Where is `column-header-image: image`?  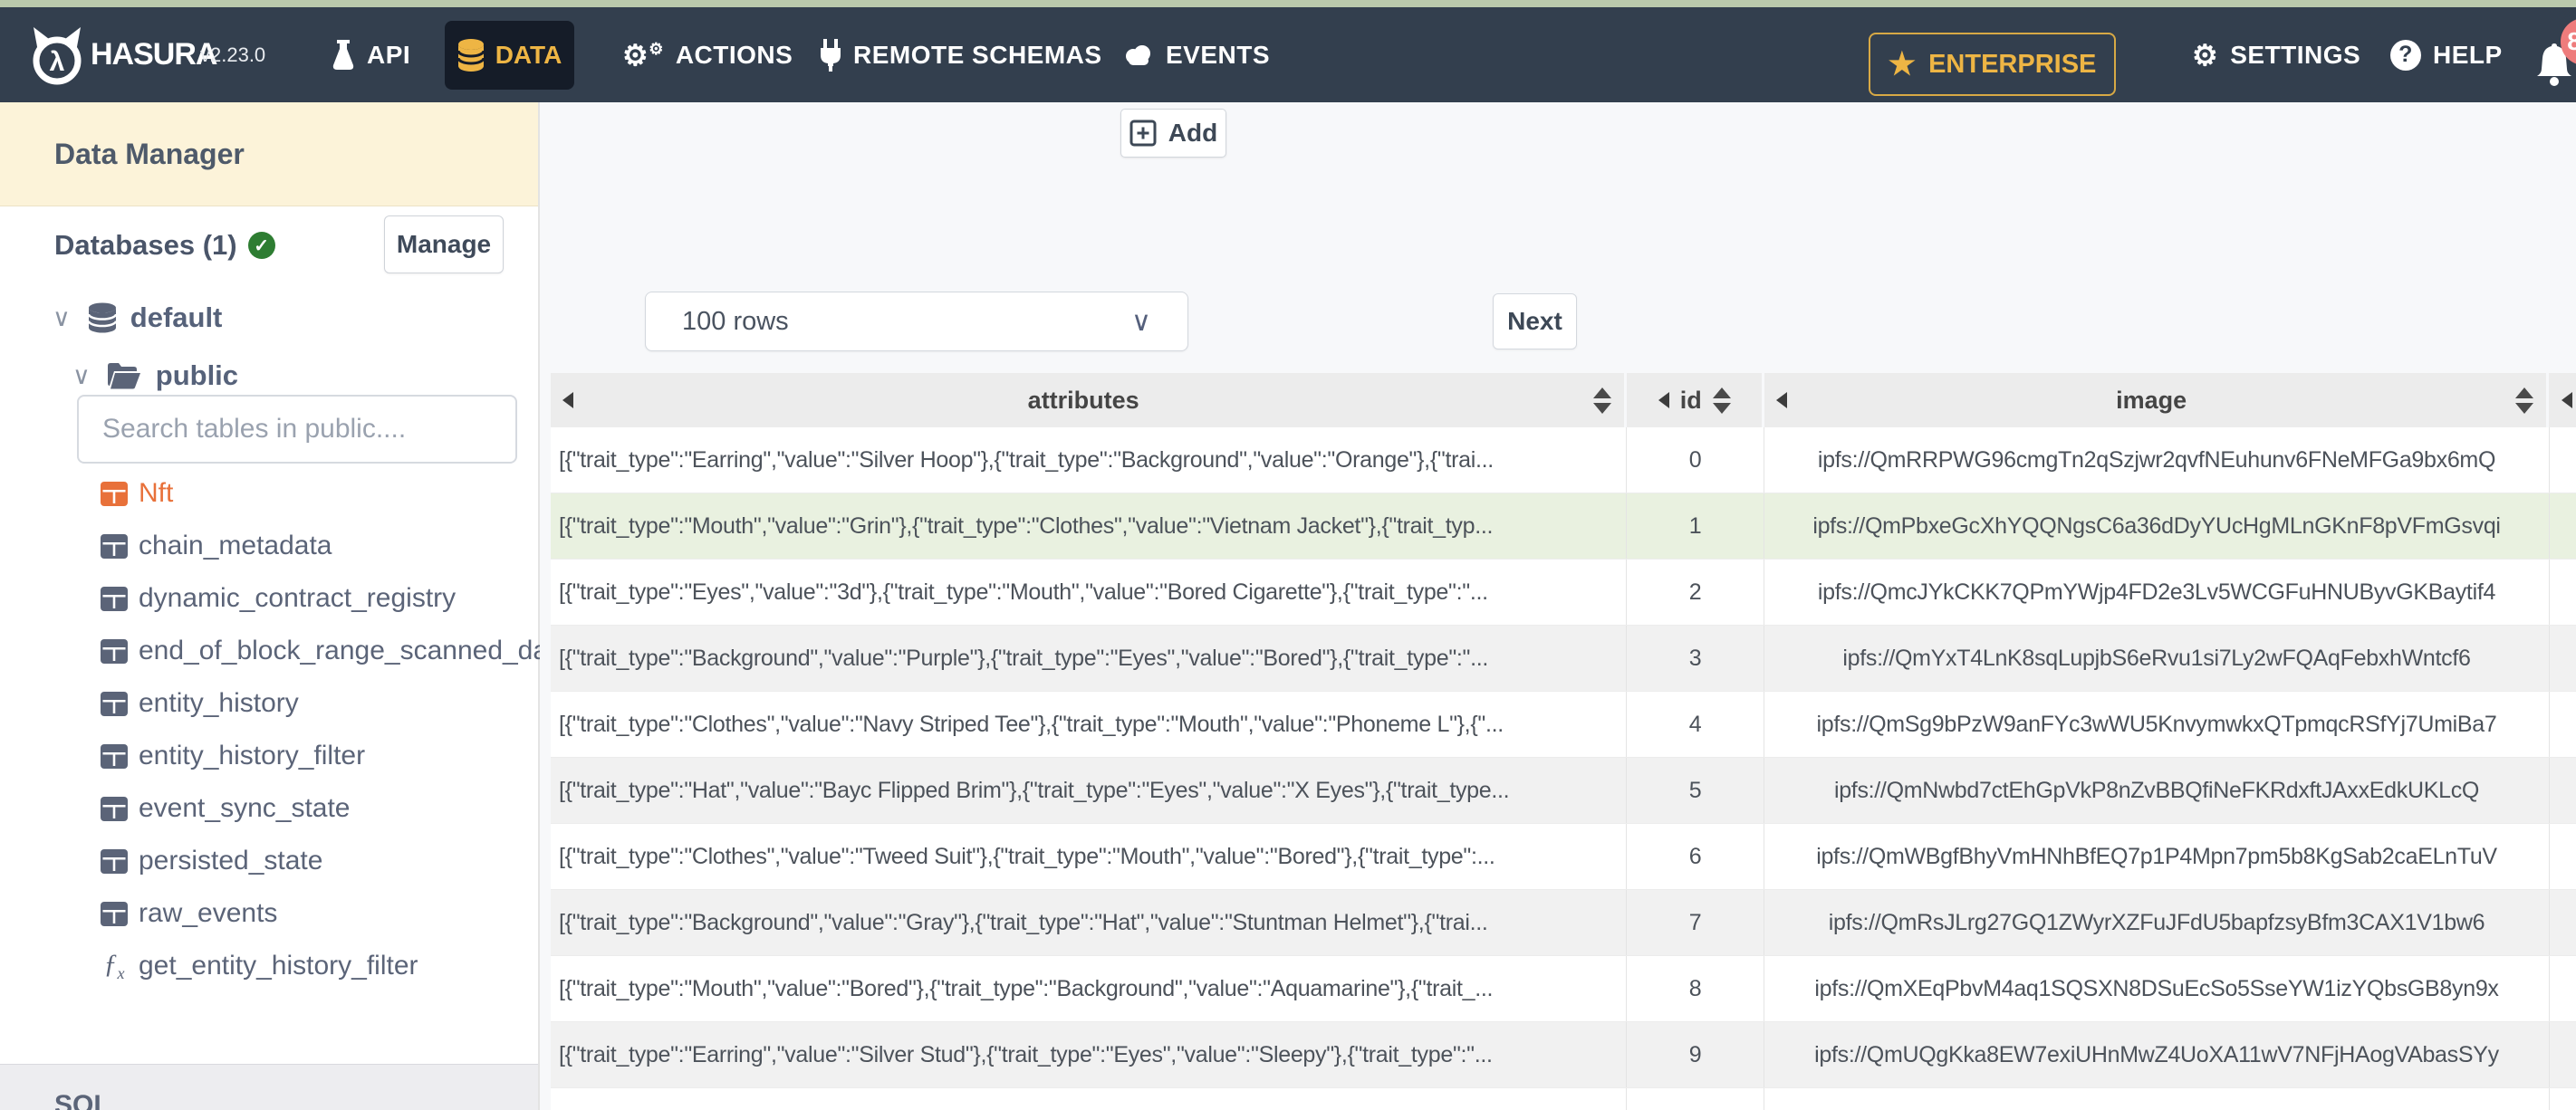
column-header-image: image is located at coordinates (2155, 400).